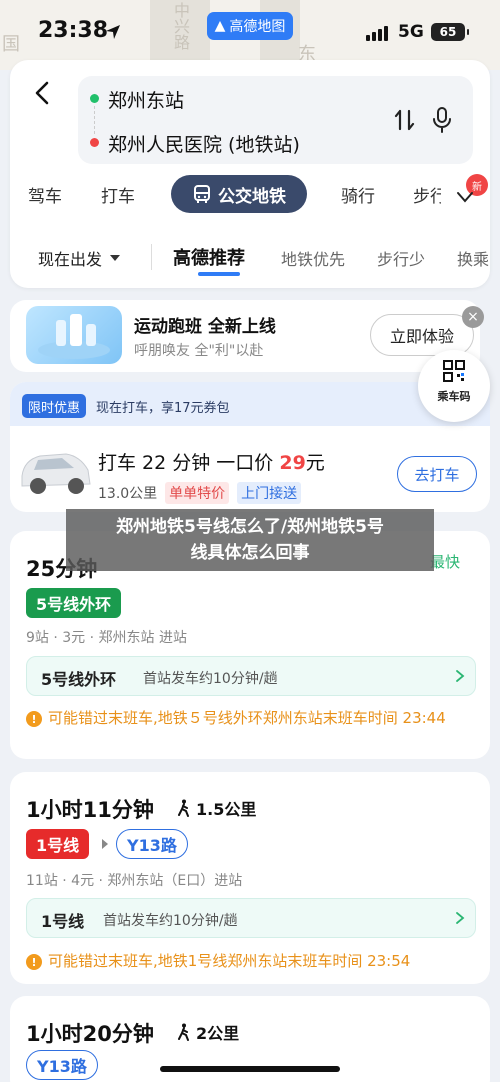 The width and height of the screenshot is (500, 1082). What do you see at coordinates (454, 386) in the screenshot?
I see `ride-code-button: 乘车码` at bounding box center [454, 386].